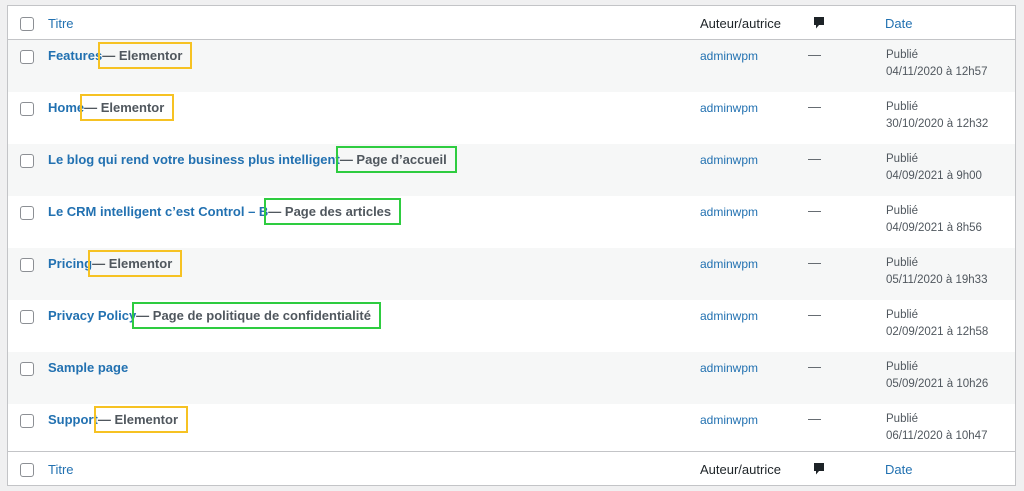 Image resolution: width=1024 pixels, height=491 pixels. I want to click on title-column-header: Titre, so click(61, 24).